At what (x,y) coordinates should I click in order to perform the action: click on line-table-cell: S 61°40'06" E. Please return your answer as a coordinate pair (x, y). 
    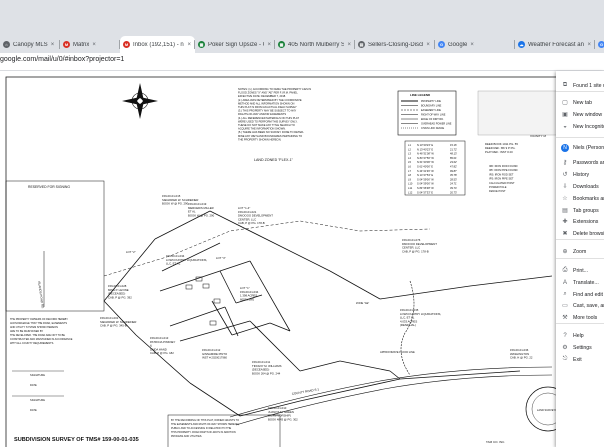
    Looking at the image, I should click on (425, 167).